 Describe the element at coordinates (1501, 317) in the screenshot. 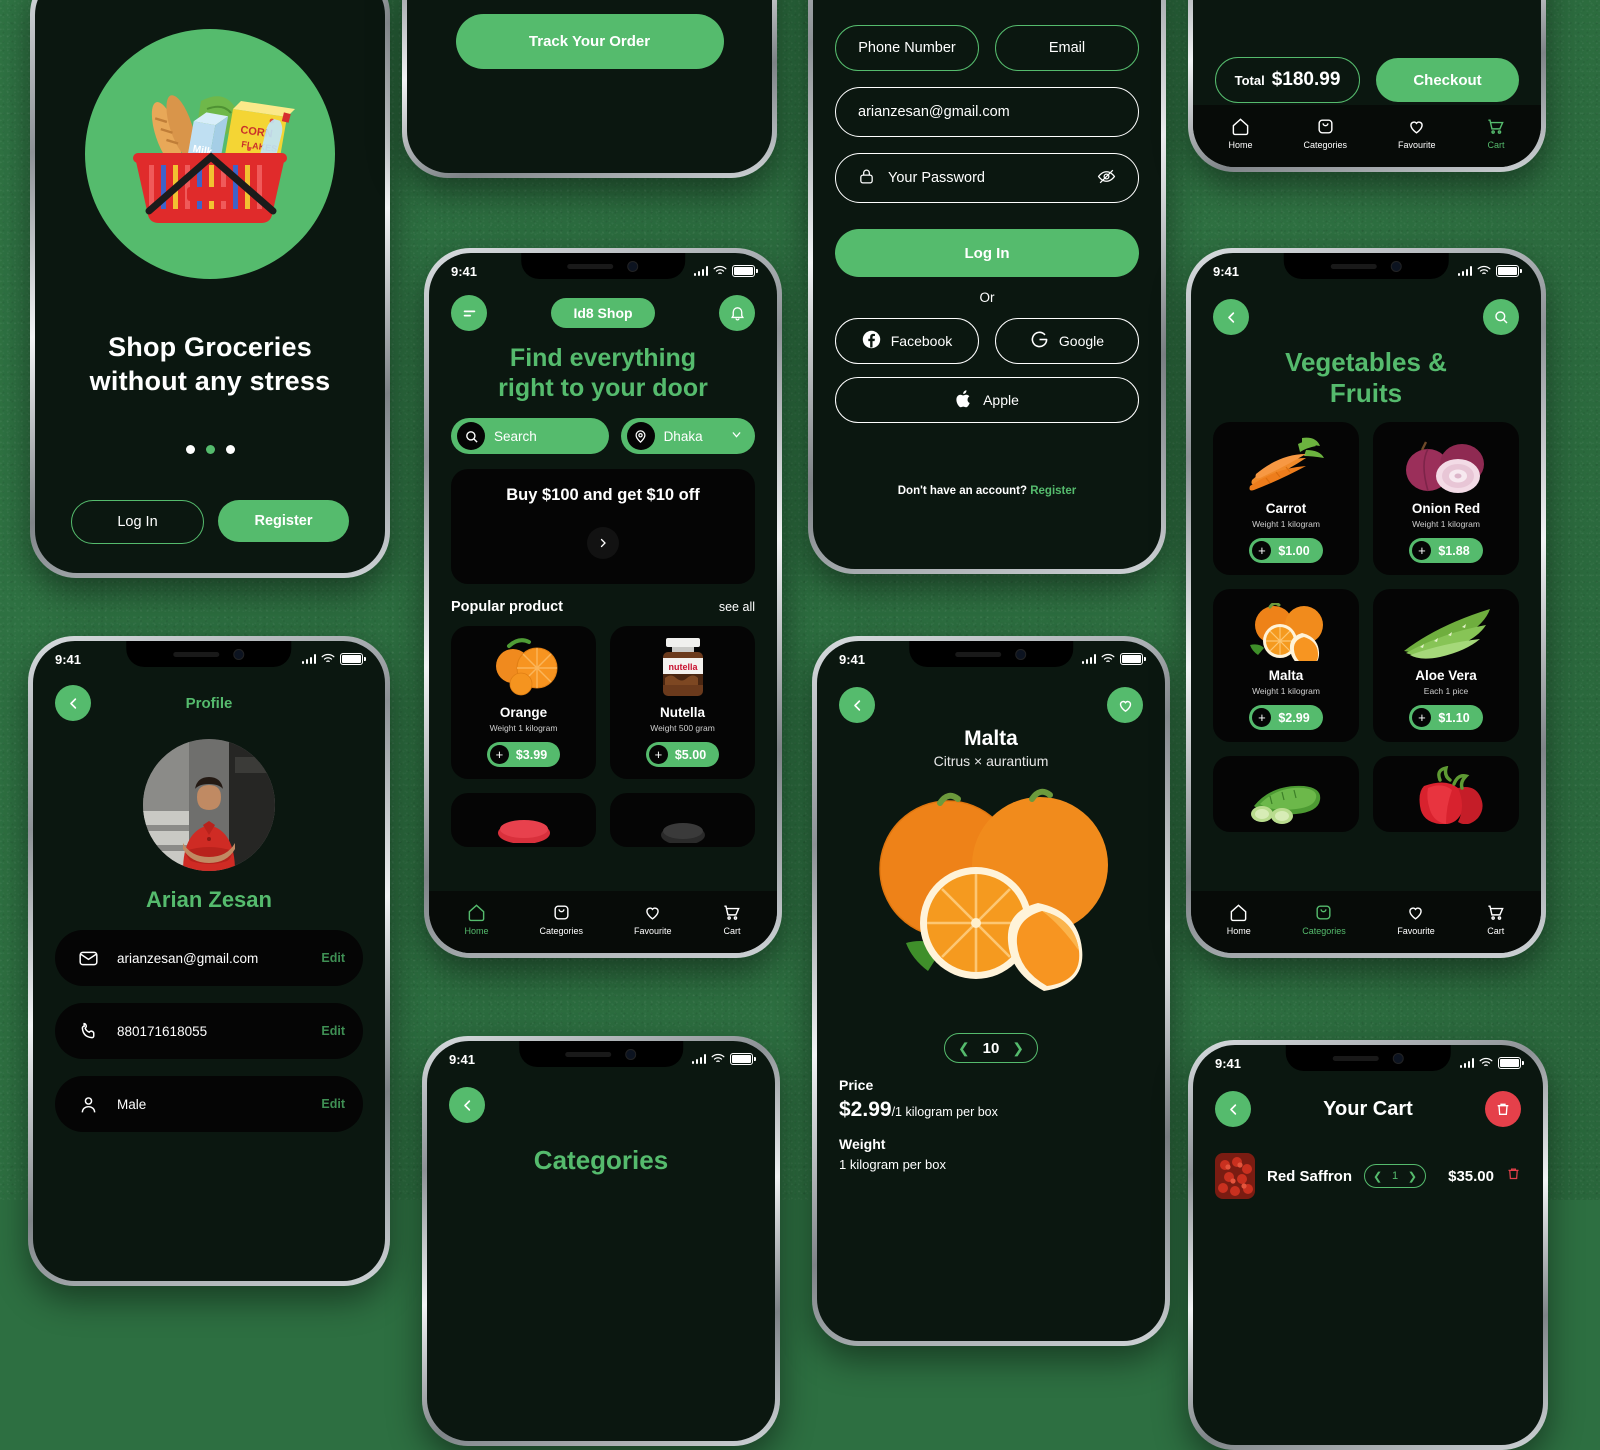

I see `search-button` at that location.